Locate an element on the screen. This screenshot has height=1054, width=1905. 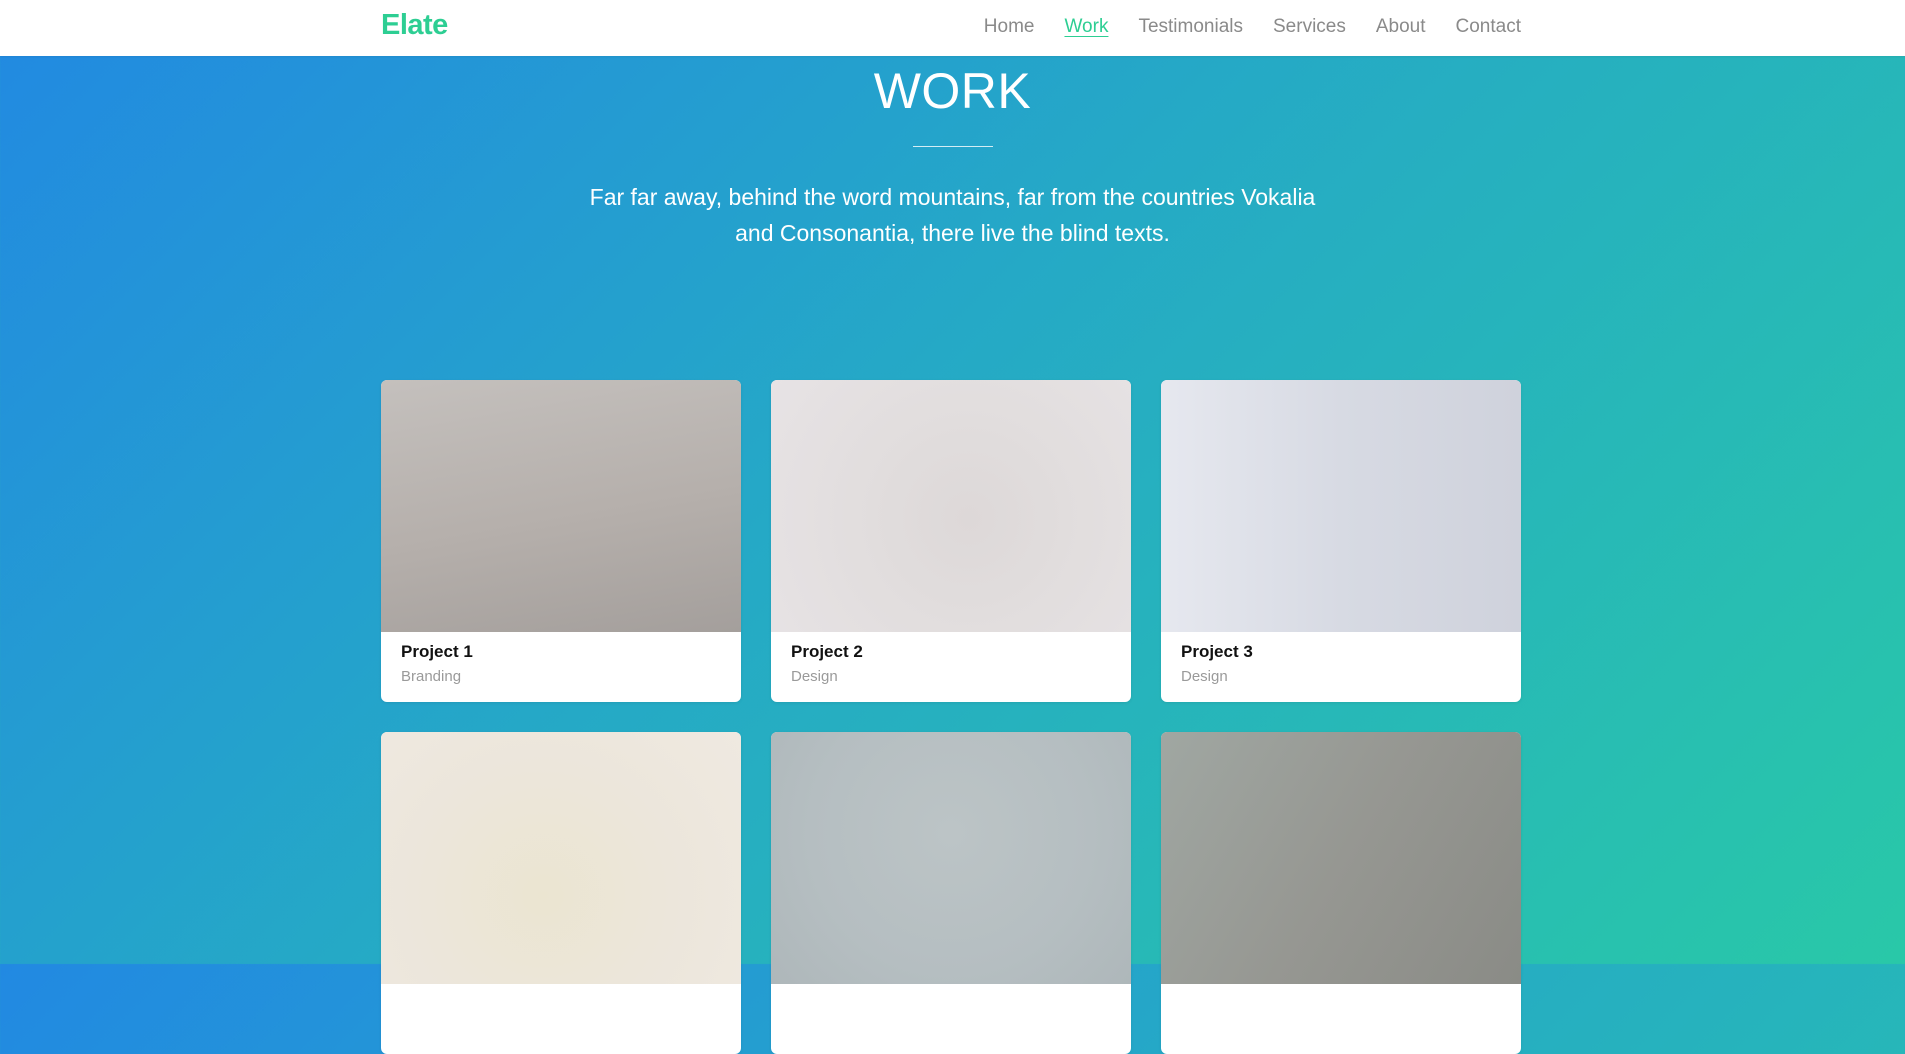
project-card: Project 3 Design is located at coordinates (1341, 541).